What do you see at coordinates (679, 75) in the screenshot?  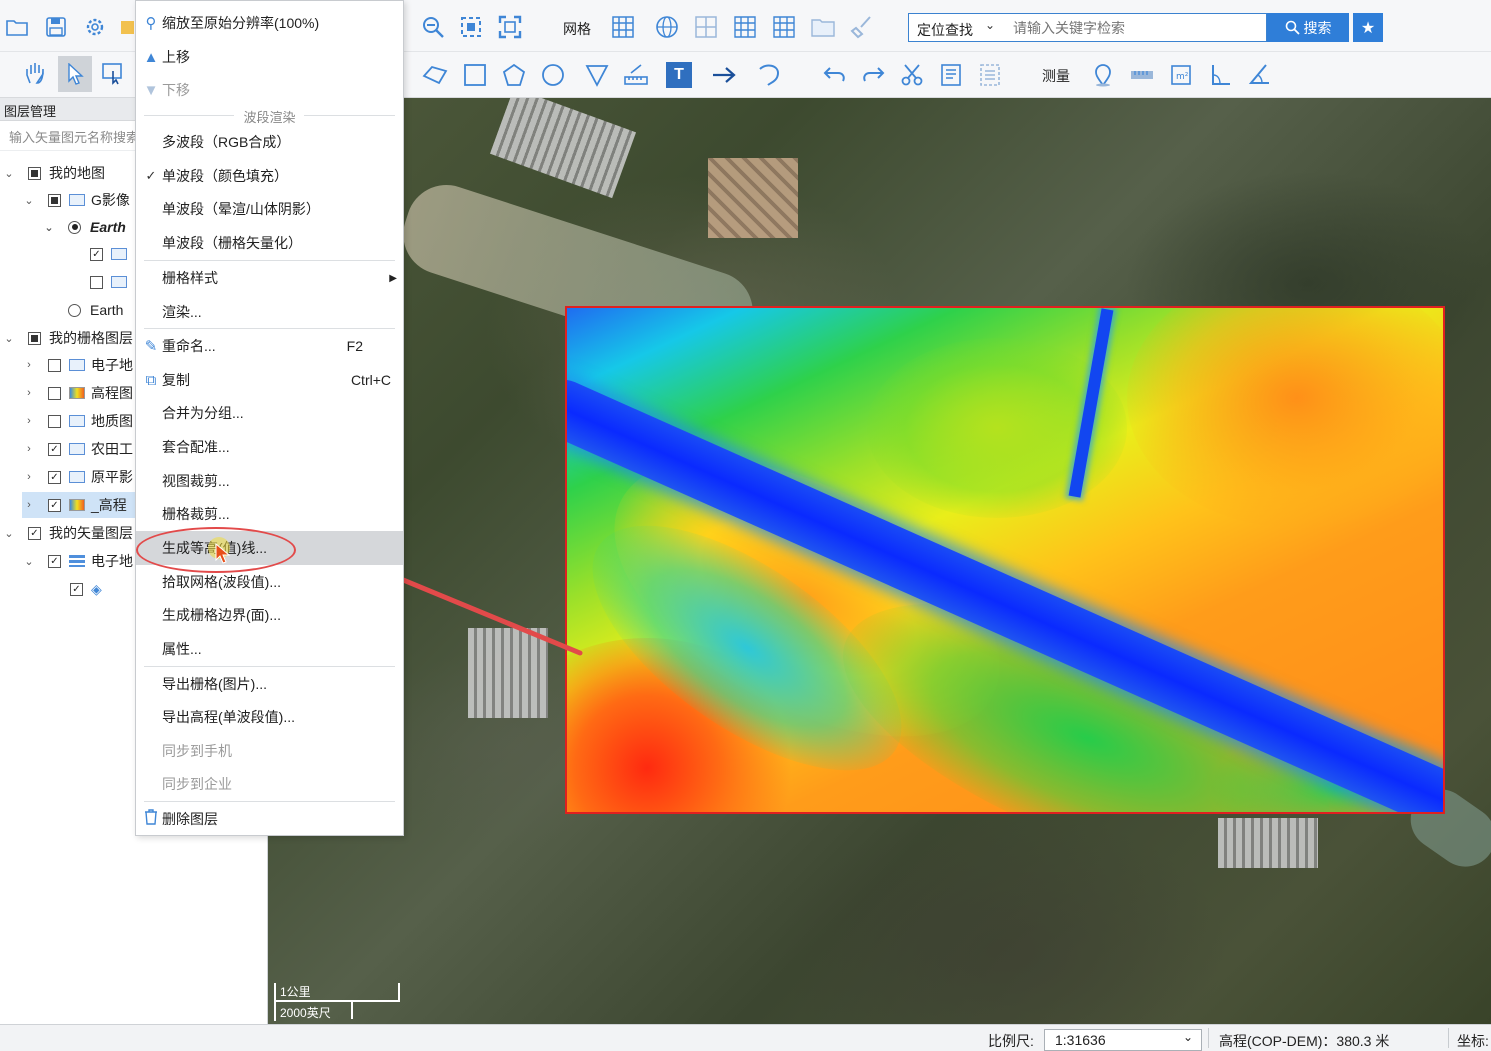 I see `text-tool-icon: T` at bounding box center [679, 75].